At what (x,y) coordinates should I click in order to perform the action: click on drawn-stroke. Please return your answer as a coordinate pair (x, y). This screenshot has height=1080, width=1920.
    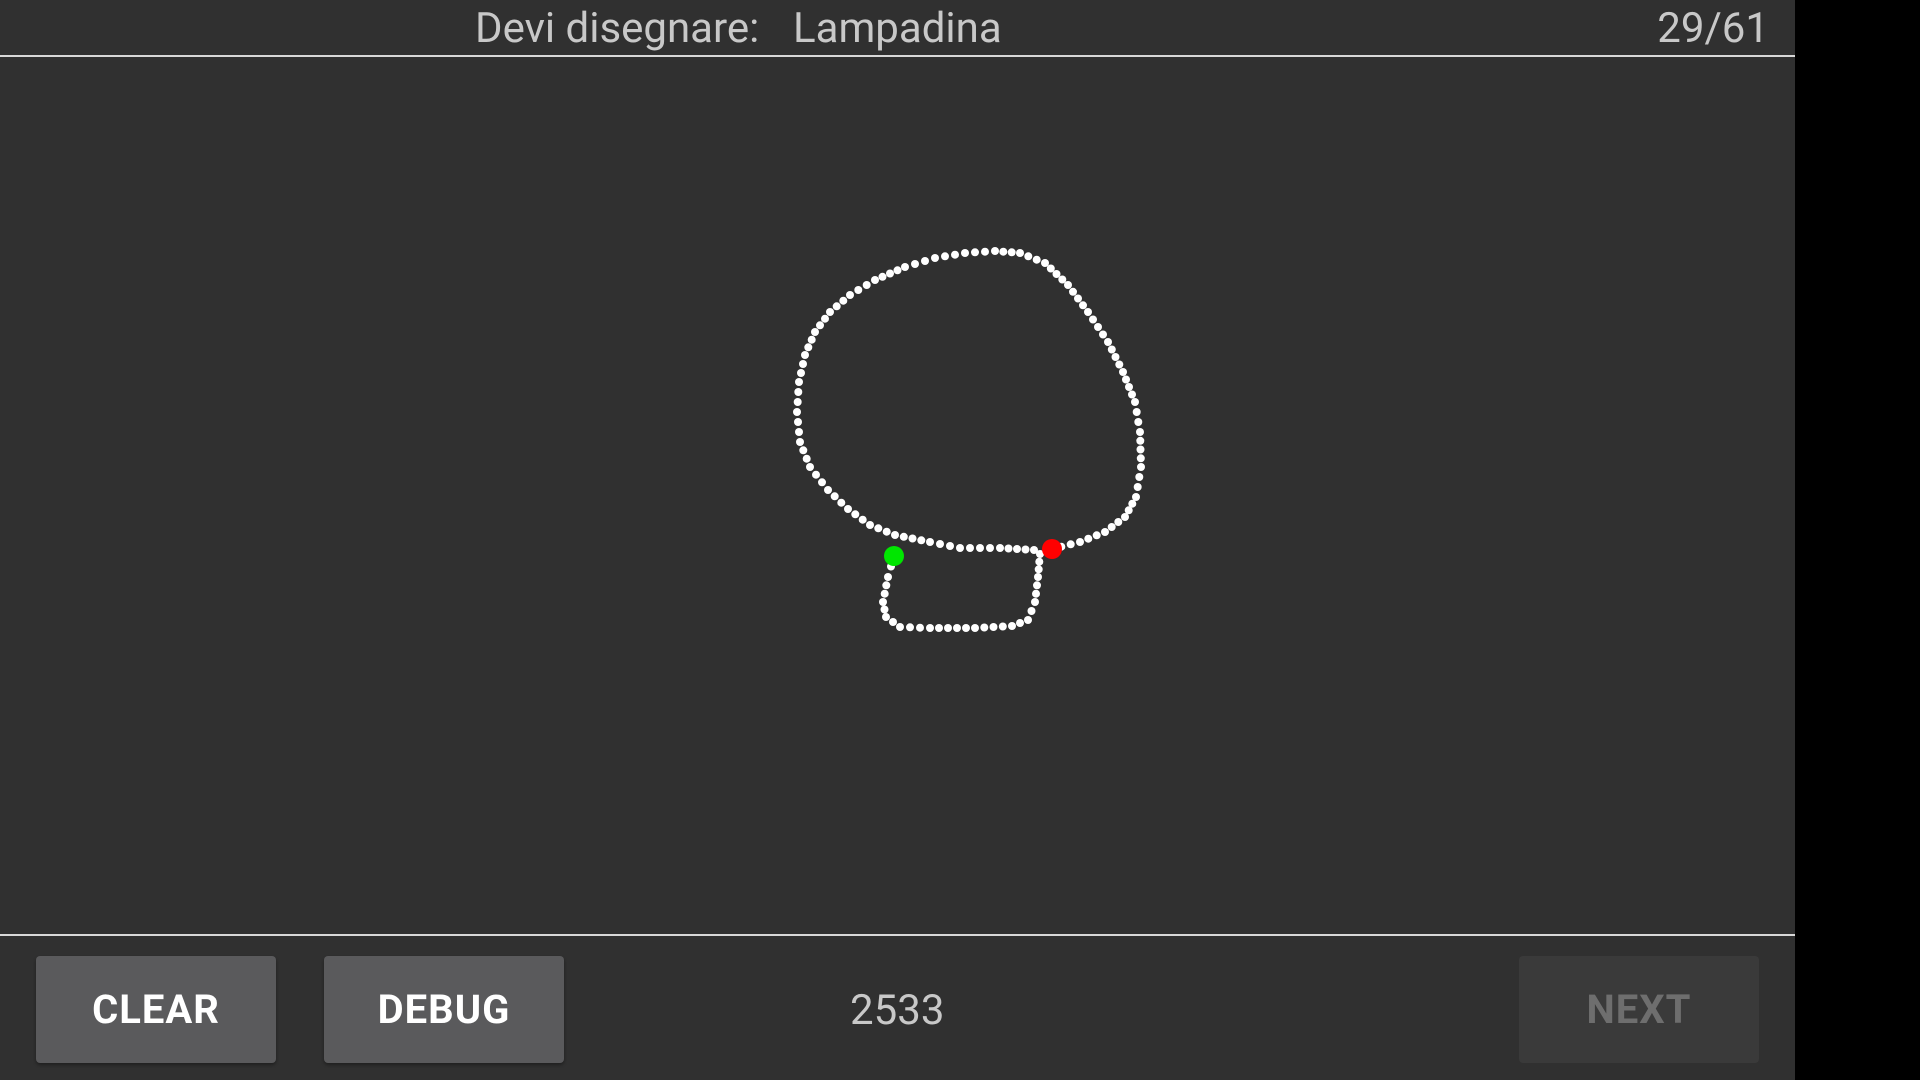
    Looking at the image, I should click on (969, 439).